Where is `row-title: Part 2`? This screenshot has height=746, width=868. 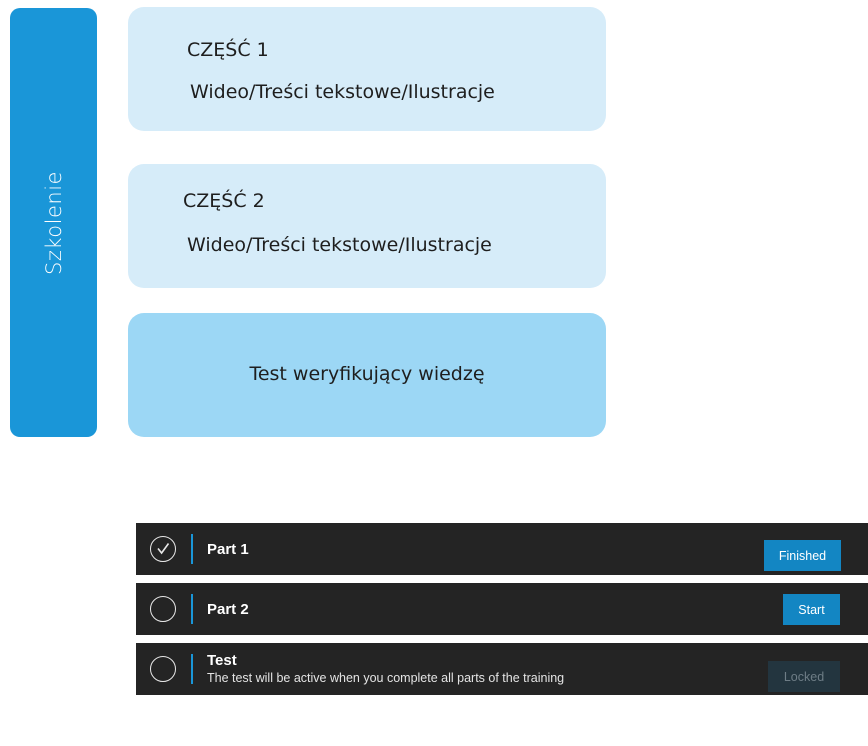
row-title: Part 2 is located at coordinates (228, 609).